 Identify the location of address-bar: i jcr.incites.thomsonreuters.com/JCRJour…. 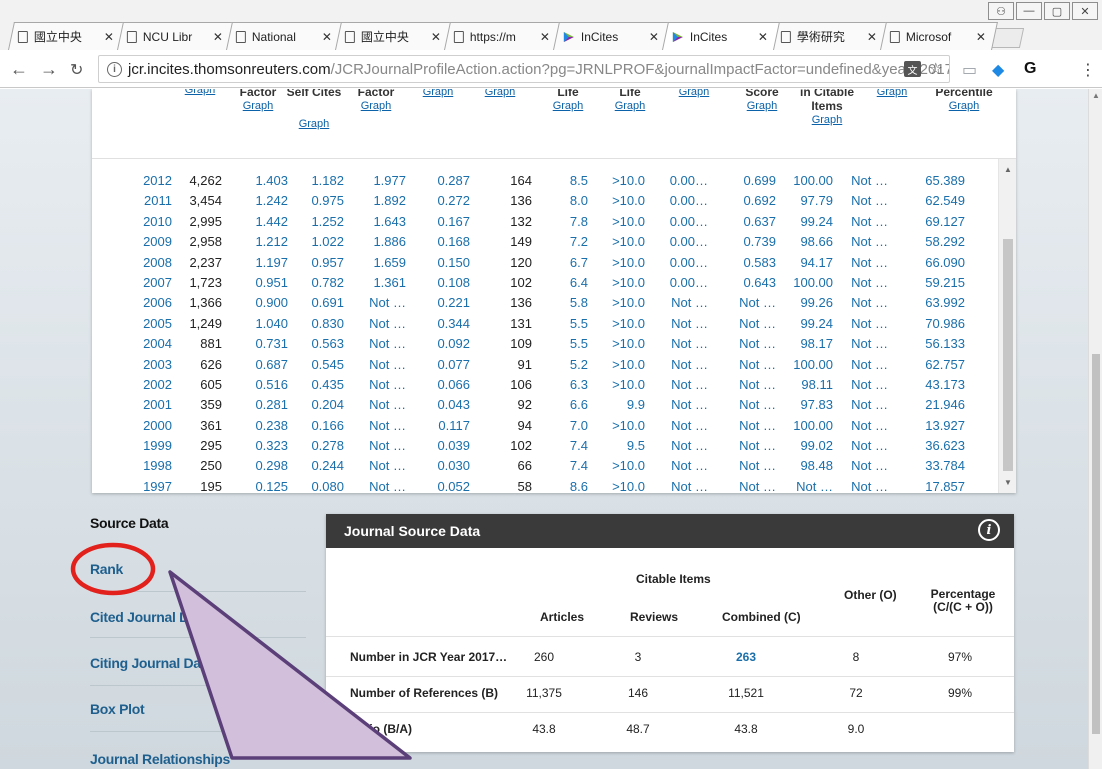
(524, 69).